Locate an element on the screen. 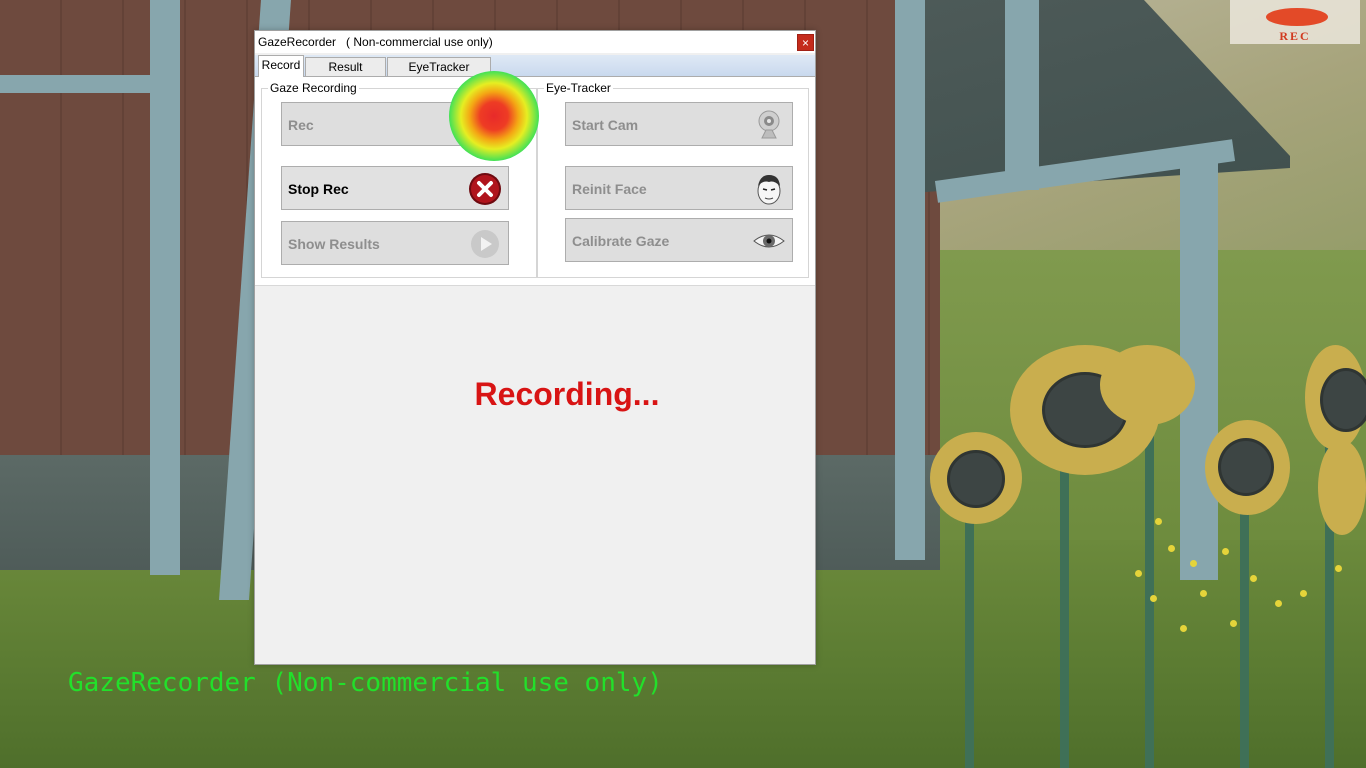 Image resolution: width=1366 pixels, height=768 pixels. rec-indicator: REC is located at coordinates (1295, 22).